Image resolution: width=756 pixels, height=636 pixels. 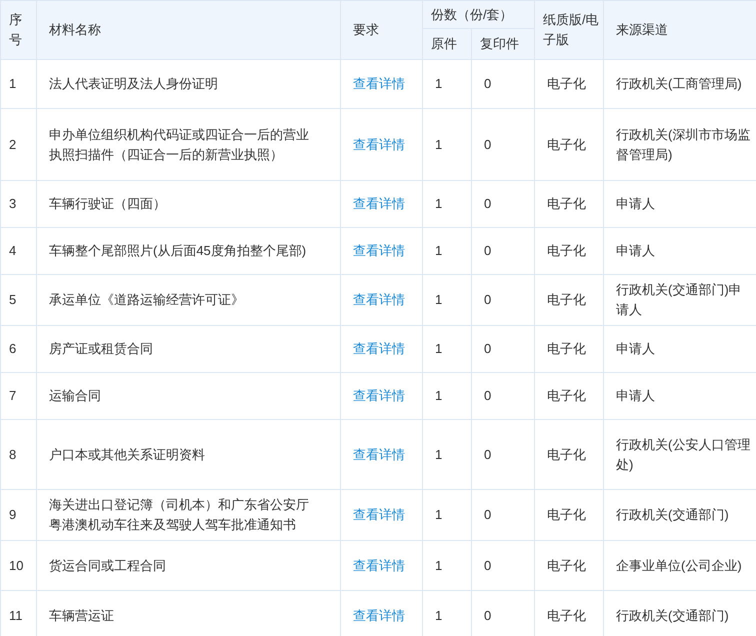 I want to click on column-header: 原件, so click(x=444, y=44).